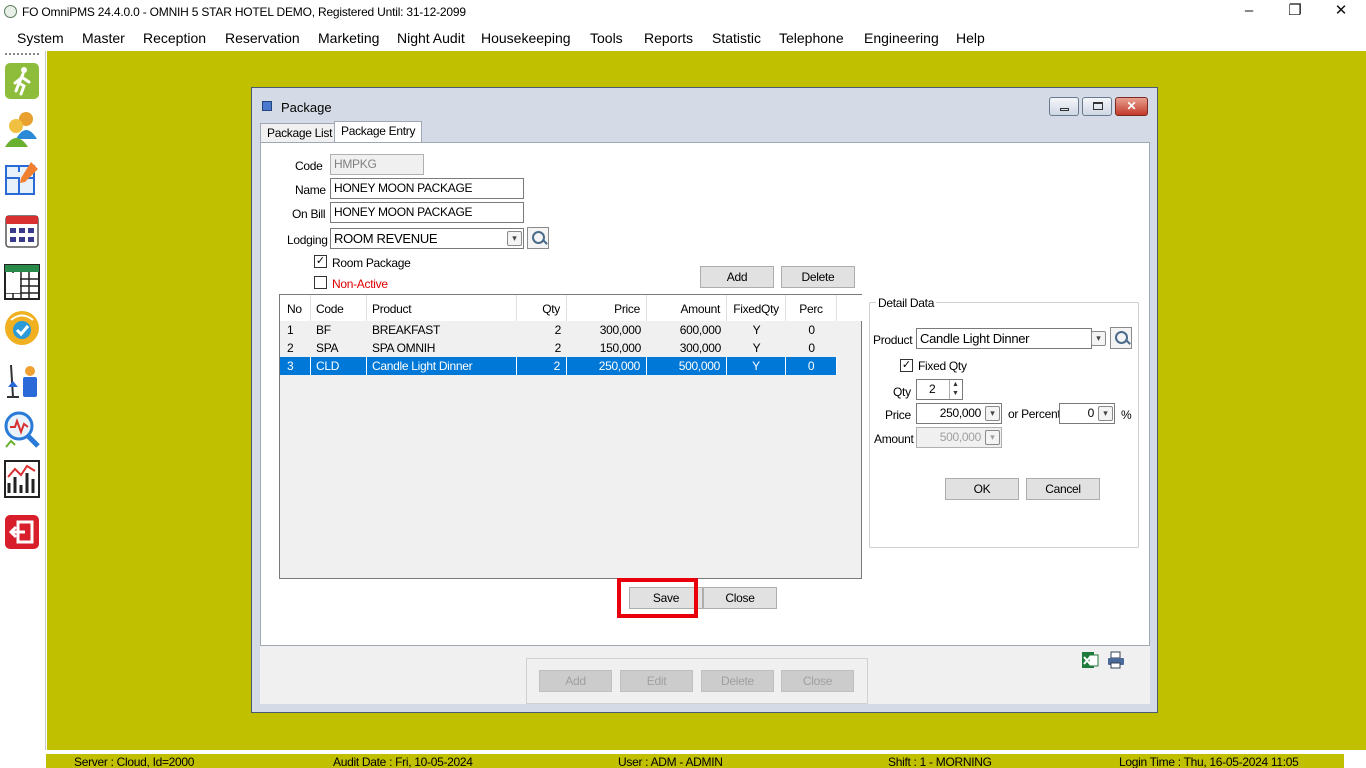  Describe the element at coordinates (40, 38) in the screenshot. I see `menu-system: System` at that location.